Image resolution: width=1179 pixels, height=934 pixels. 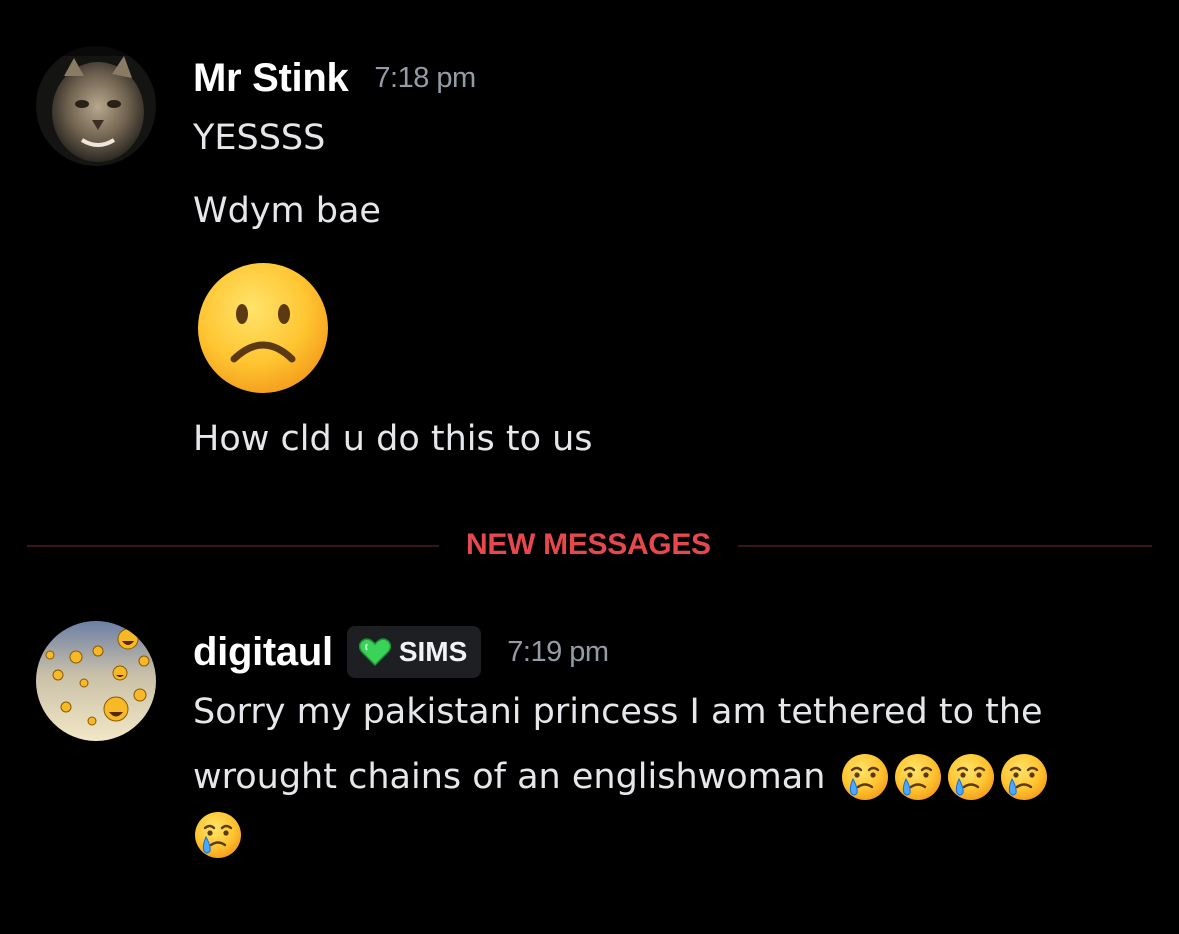 What do you see at coordinates (233, 546) in the screenshot?
I see `divider-line-left` at bounding box center [233, 546].